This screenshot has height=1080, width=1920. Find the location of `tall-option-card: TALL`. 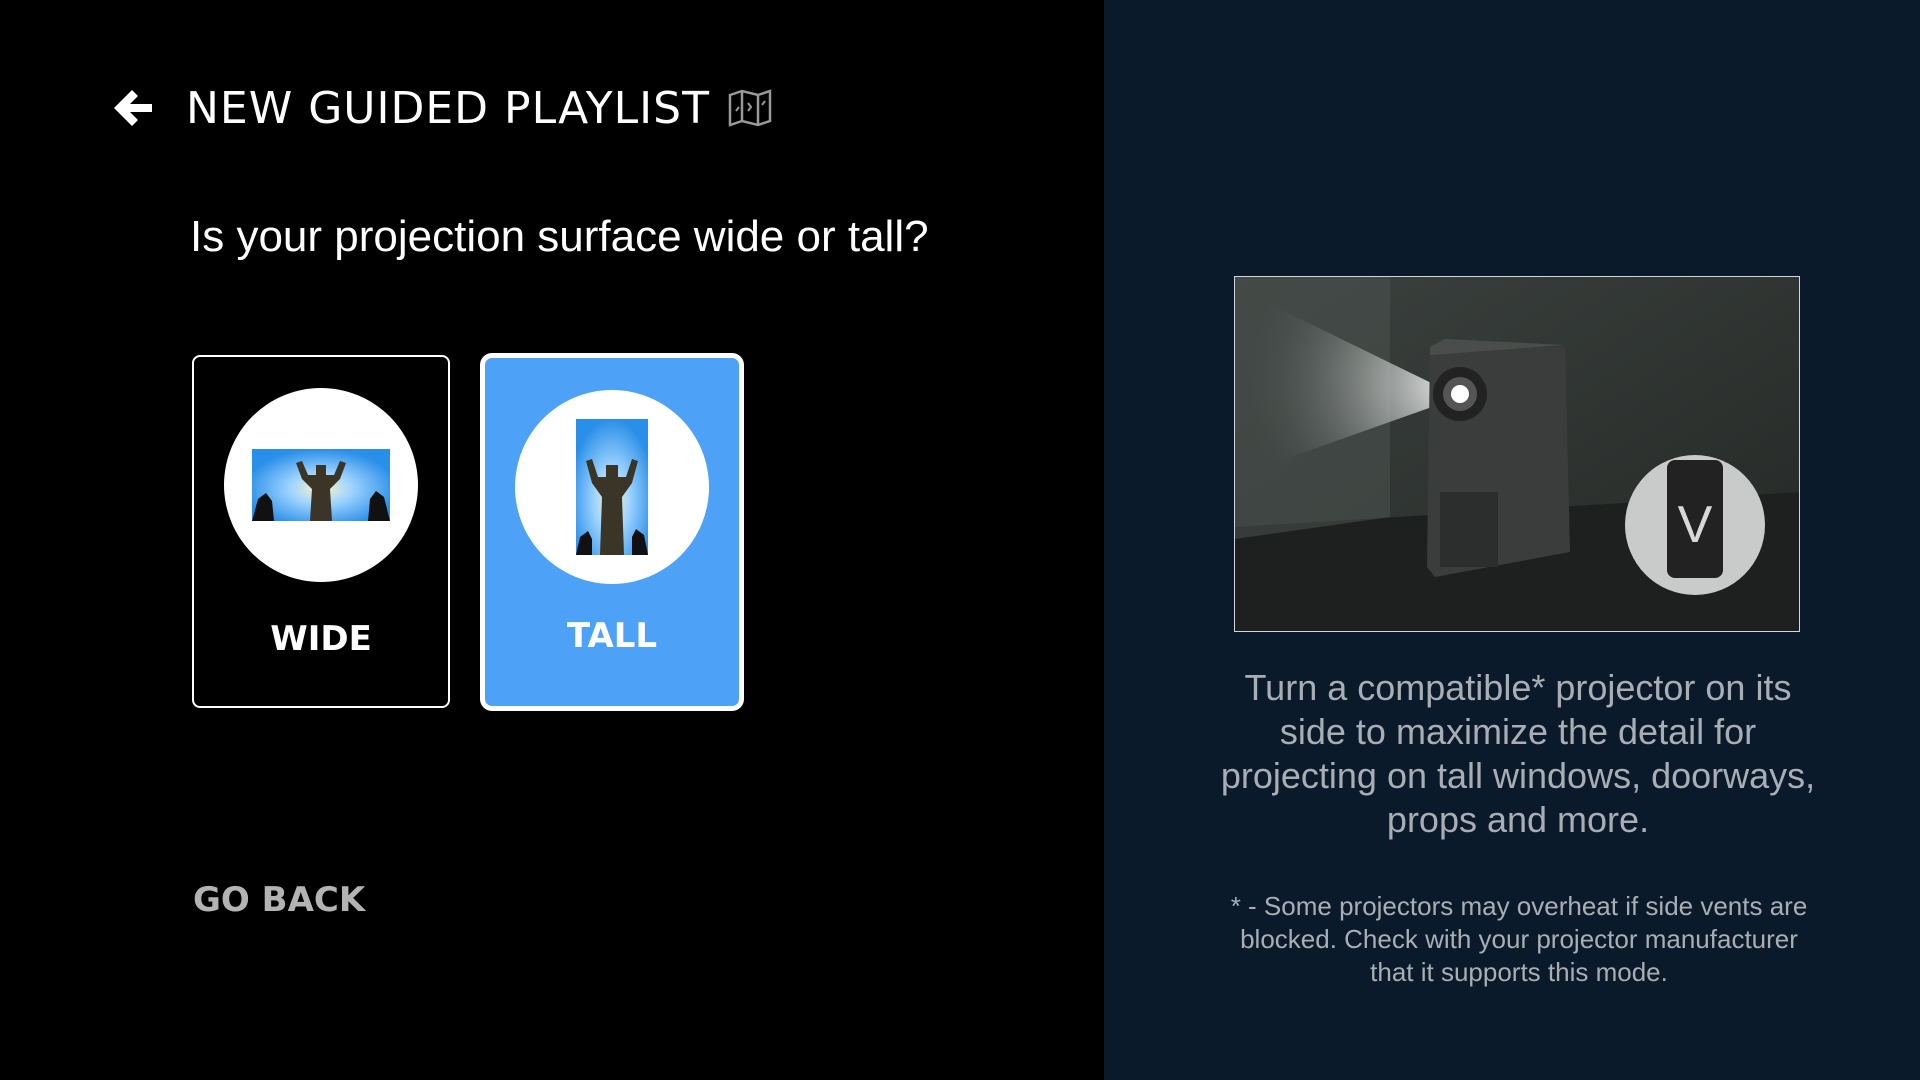

tall-option-card: TALL is located at coordinates (612, 532).